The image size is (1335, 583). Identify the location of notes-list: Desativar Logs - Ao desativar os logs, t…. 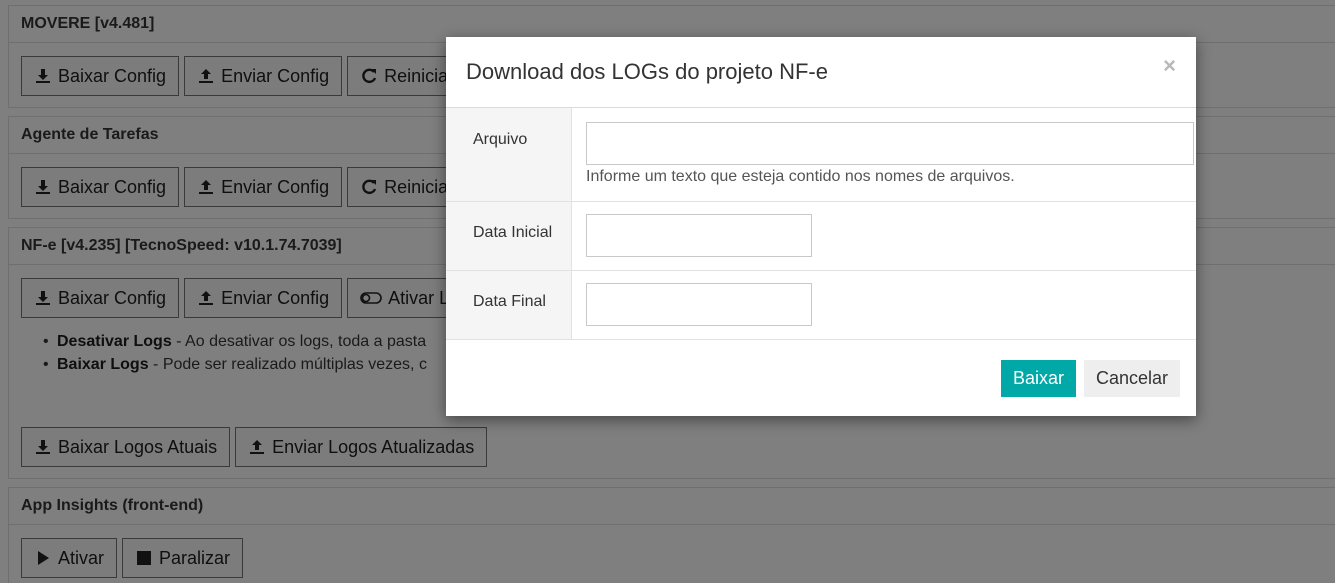
(235, 353).